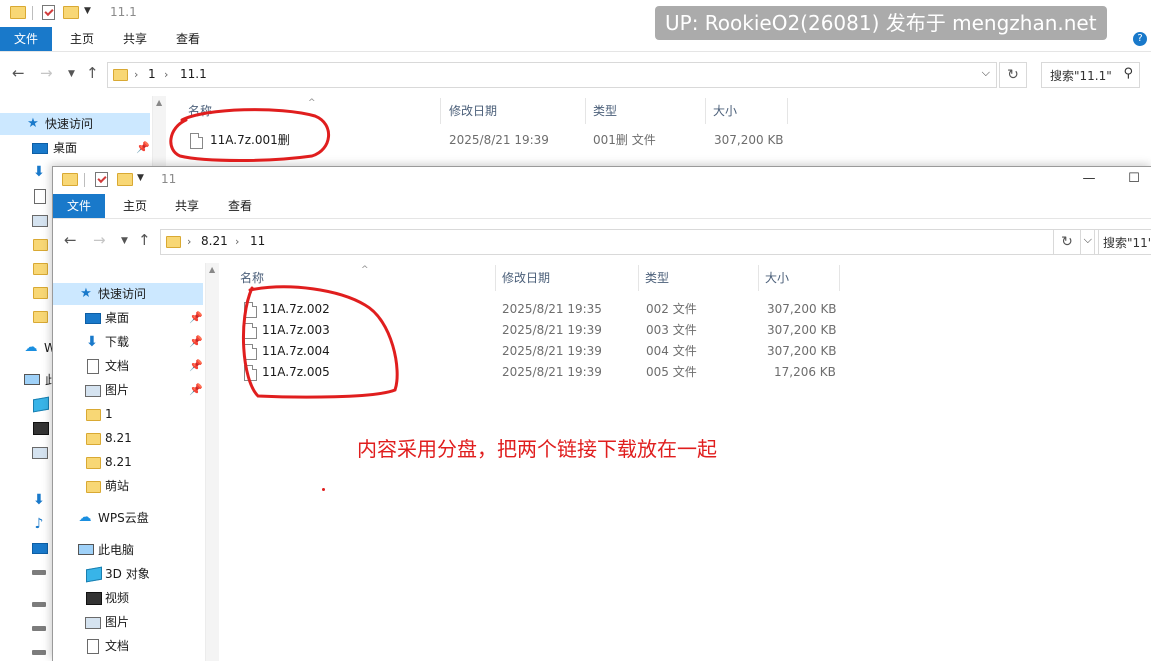  What do you see at coordinates (193, 74) in the screenshot?
I see `breadcrumb-item: 11.1` at bounding box center [193, 74].